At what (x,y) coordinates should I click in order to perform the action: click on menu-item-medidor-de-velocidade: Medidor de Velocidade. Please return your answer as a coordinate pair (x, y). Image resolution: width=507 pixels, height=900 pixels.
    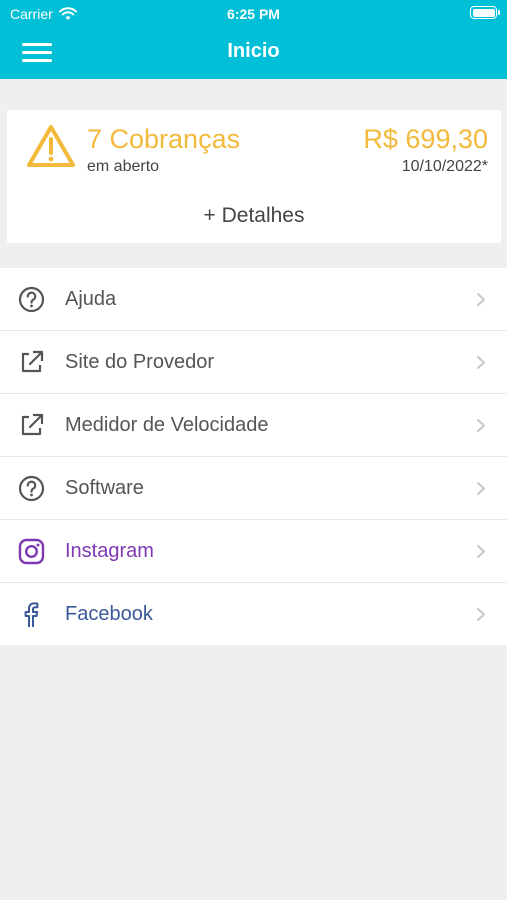
    Looking at the image, I should click on (253, 425).